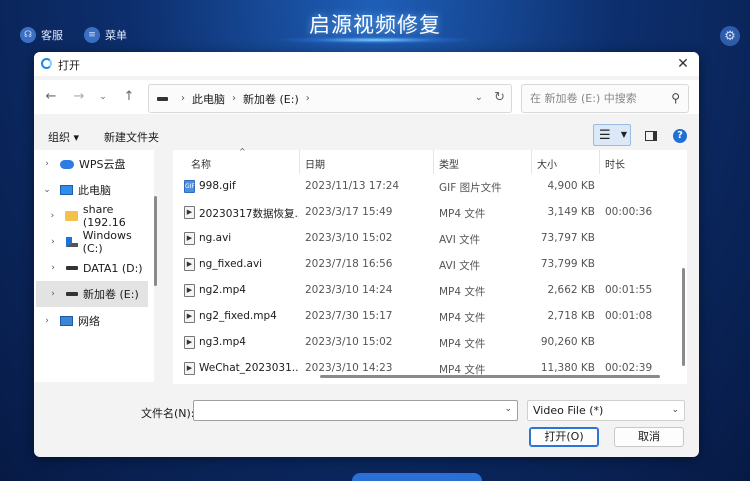 This screenshot has height=481, width=750. I want to click on vertical-scrollbar, so click(683, 317).